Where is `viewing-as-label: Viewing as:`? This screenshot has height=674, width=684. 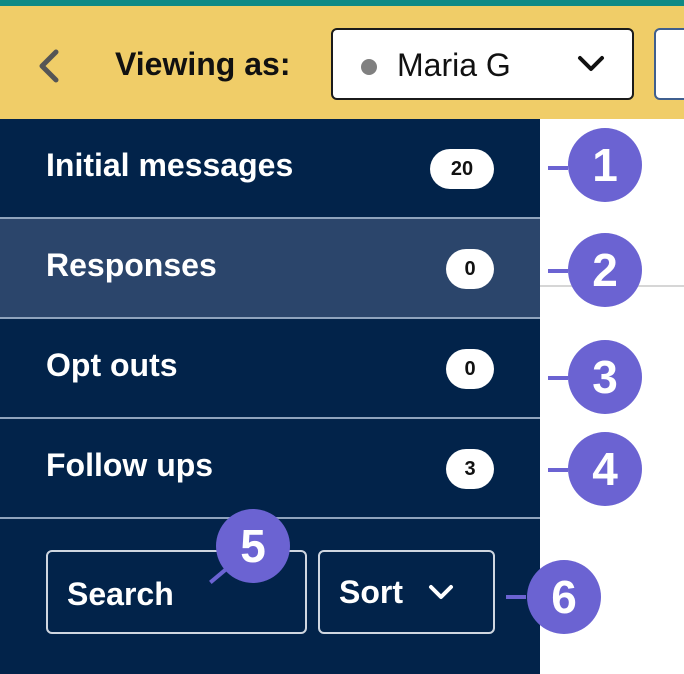 viewing-as-label: Viewing as: is located at coordinates (203, 64).